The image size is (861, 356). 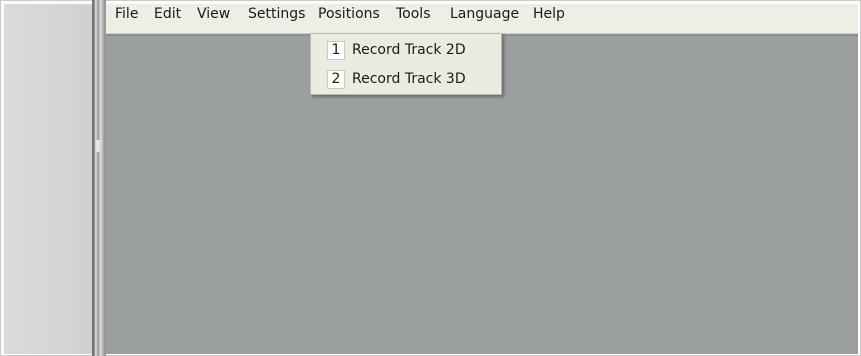 What do you see at coordinates (409, 79) in the screenshot?
I see `dropdown-item-label: Record Track 3D` at bounding box center [409, 79].